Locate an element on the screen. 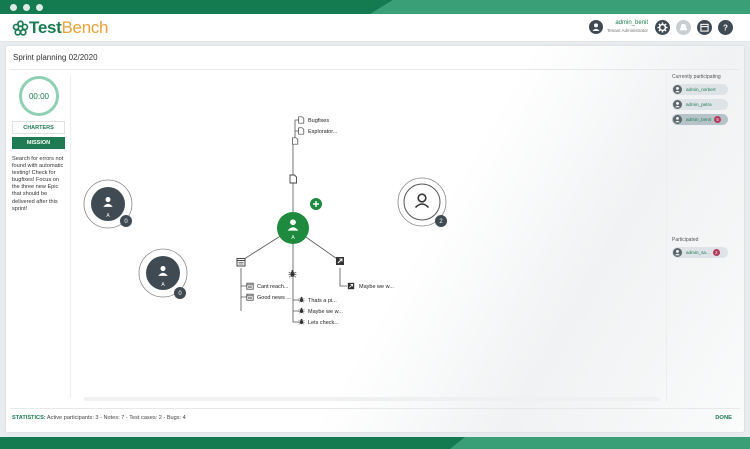 This screenshot has width=750, height=449. page-title: Sprint planning 02/2020 is located at coordinates (55, 57).